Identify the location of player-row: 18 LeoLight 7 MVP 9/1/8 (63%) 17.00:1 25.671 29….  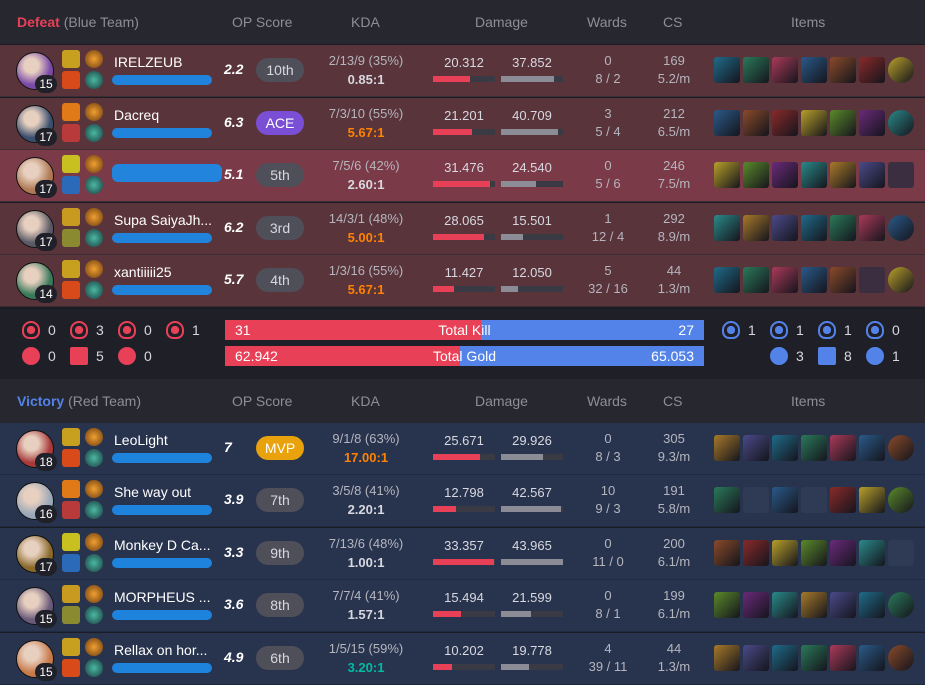
(462, 449).